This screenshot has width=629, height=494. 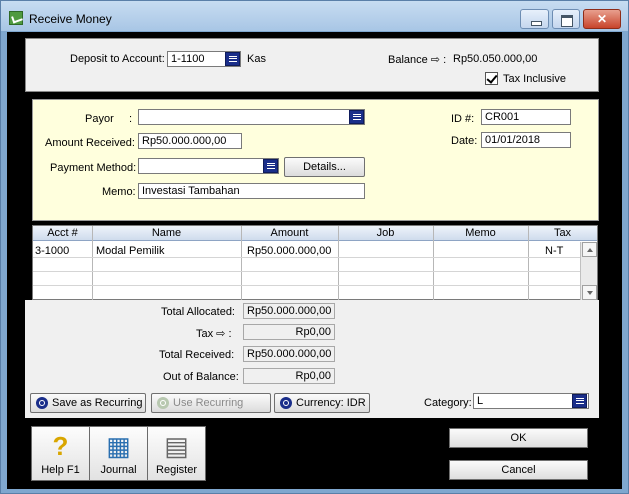 I want to click on journal-button: ▦ Journal, so click(x=118, y=453).